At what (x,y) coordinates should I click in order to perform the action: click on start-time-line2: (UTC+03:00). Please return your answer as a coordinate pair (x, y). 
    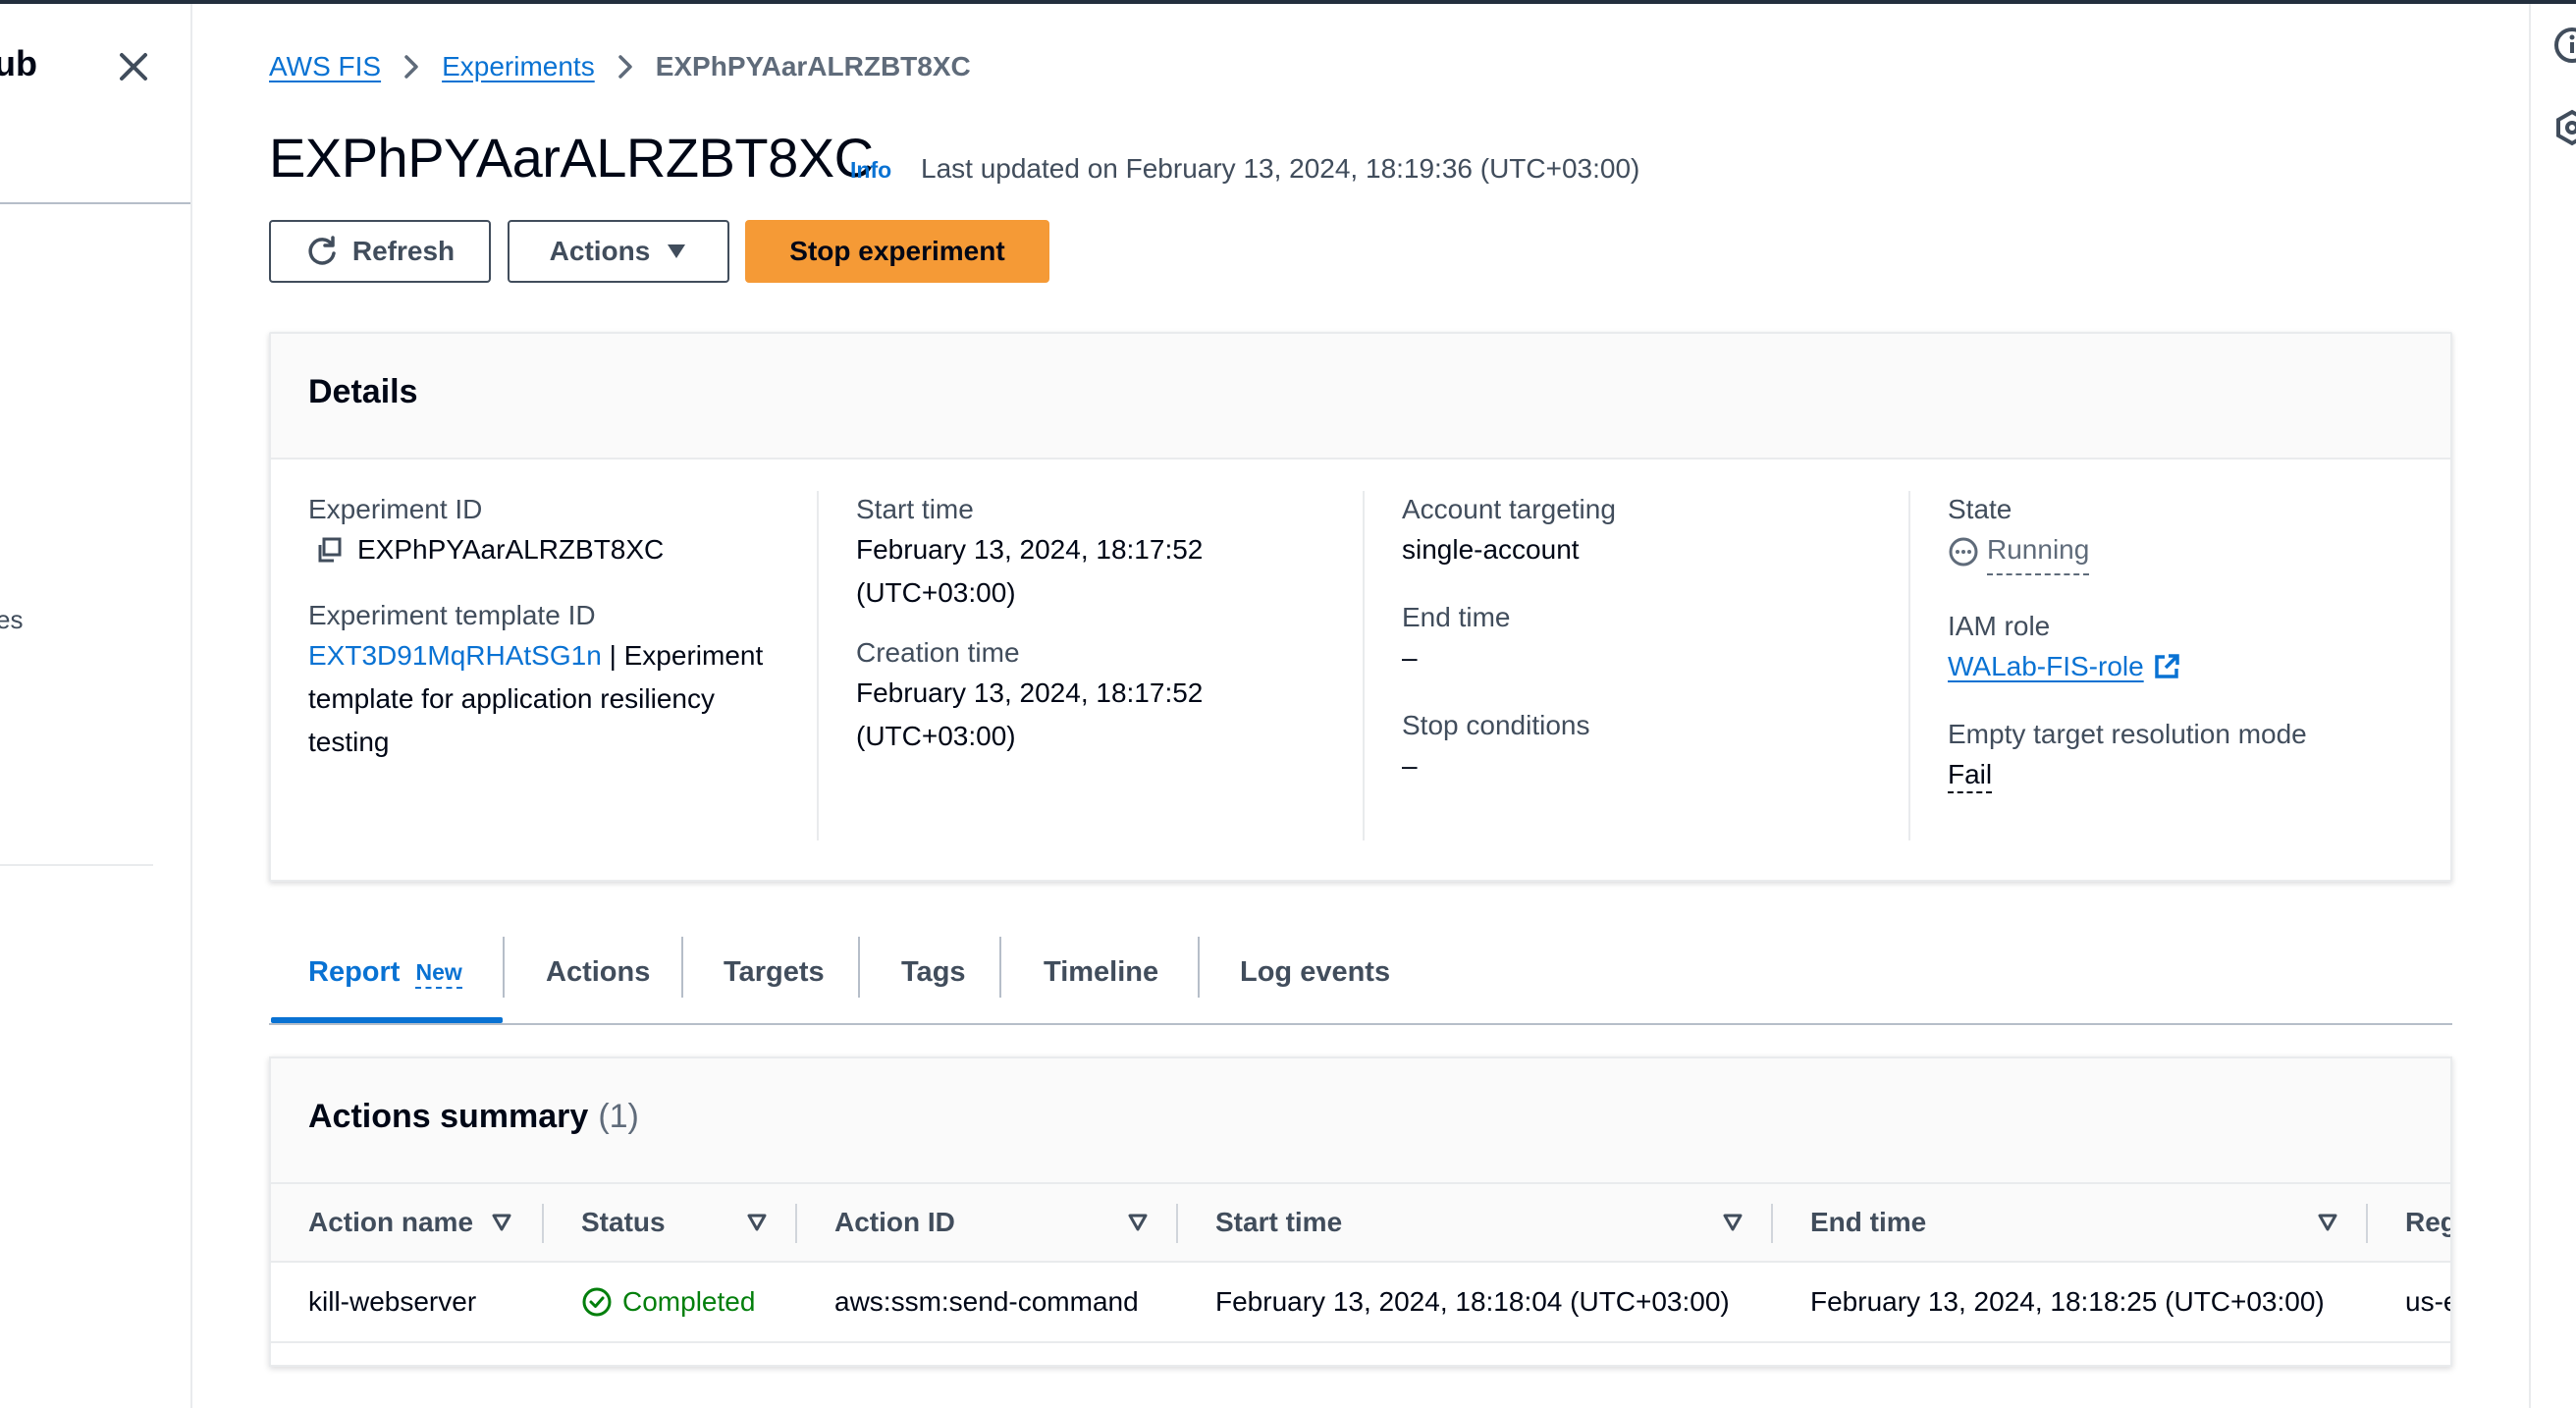
    Looking at the image, I should click on (936, 593).